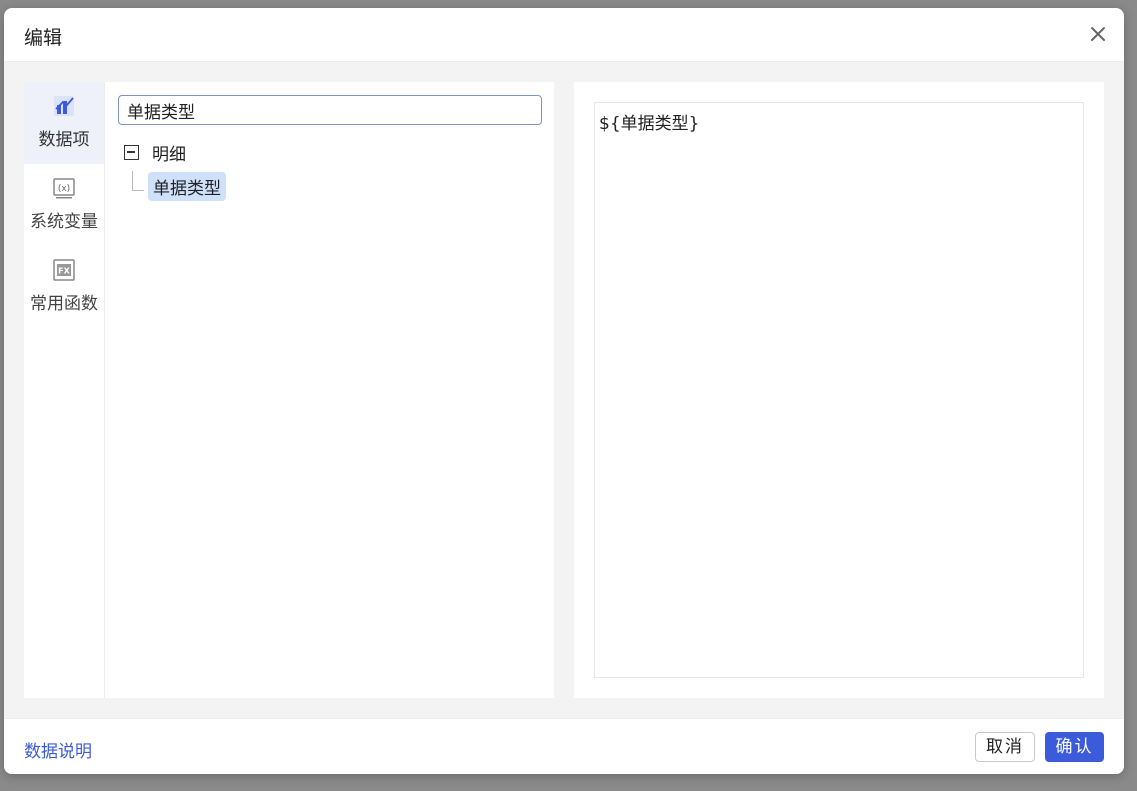 The height and width of the screenshot is (791, 1137). I want to click on confirm-button: 确认, so click(1074, 747).